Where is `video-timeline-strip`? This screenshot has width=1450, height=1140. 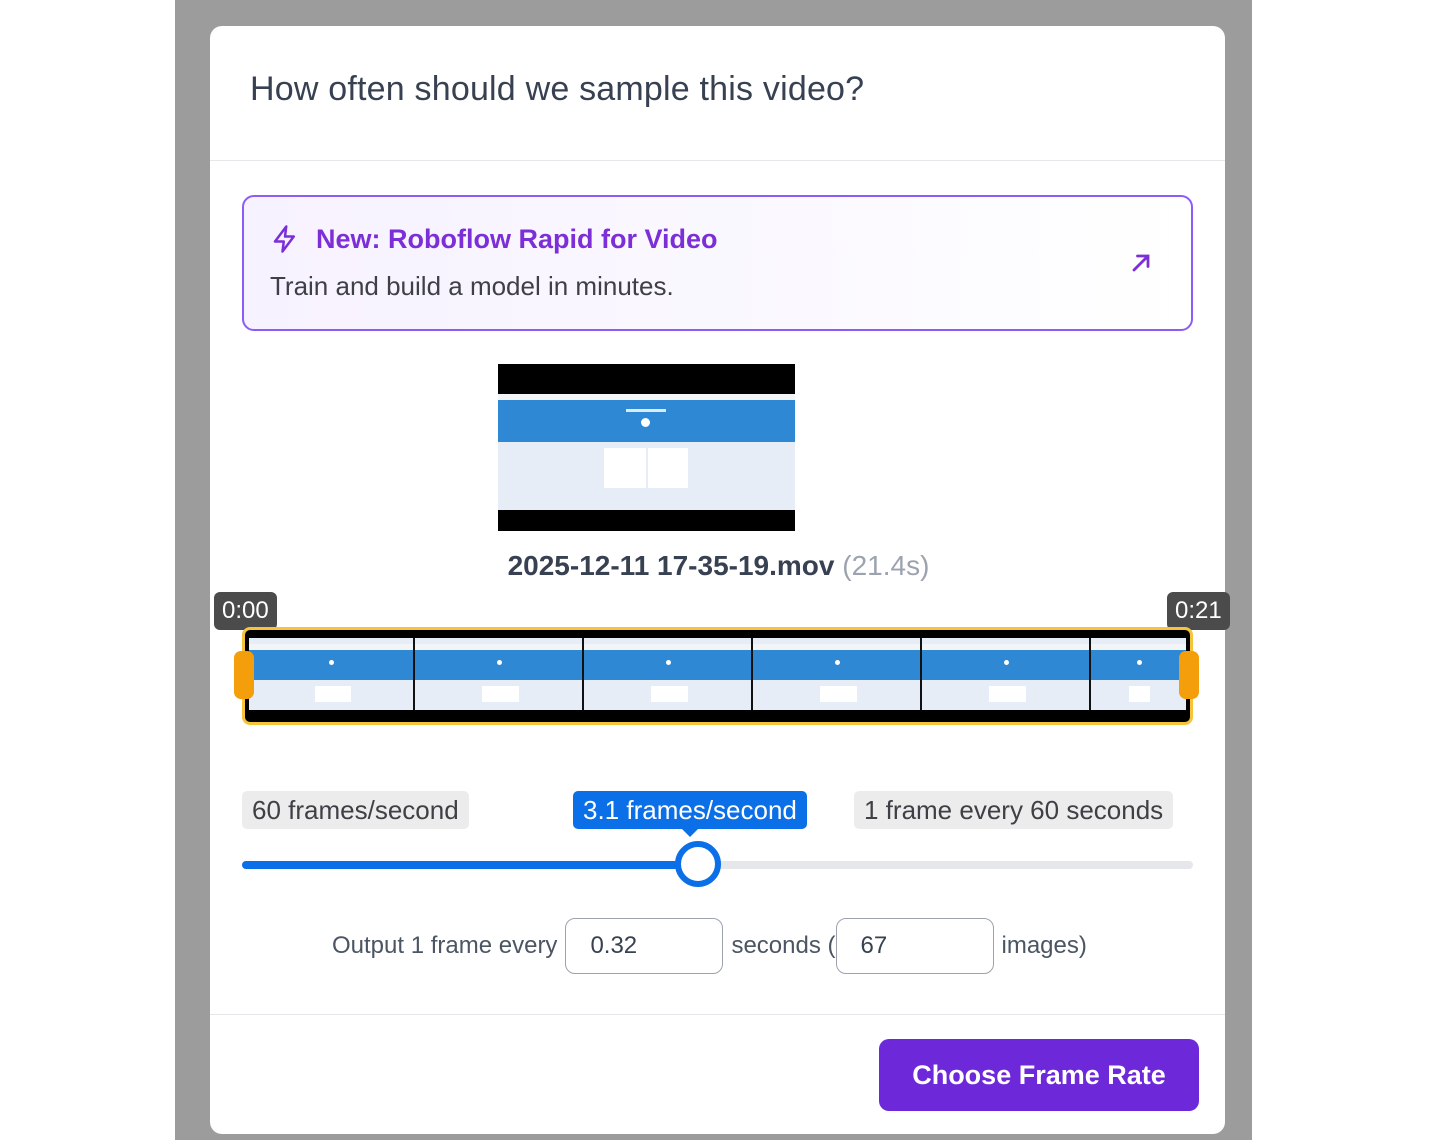 video-timeline-strip is located at coordinates (717, 676).